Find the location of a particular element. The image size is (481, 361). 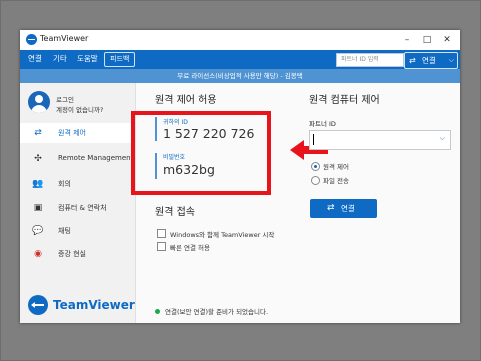

sidebar-item-chat: 💬 채팅 is located at coordinates (77, 231).